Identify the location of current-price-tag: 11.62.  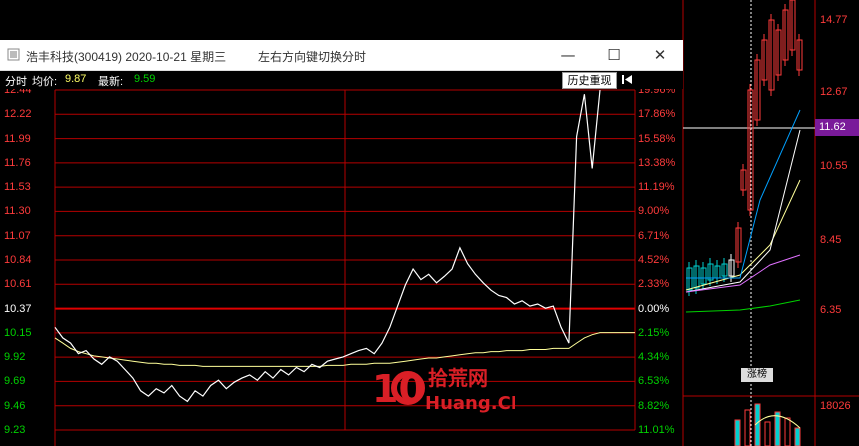
(837, 127).